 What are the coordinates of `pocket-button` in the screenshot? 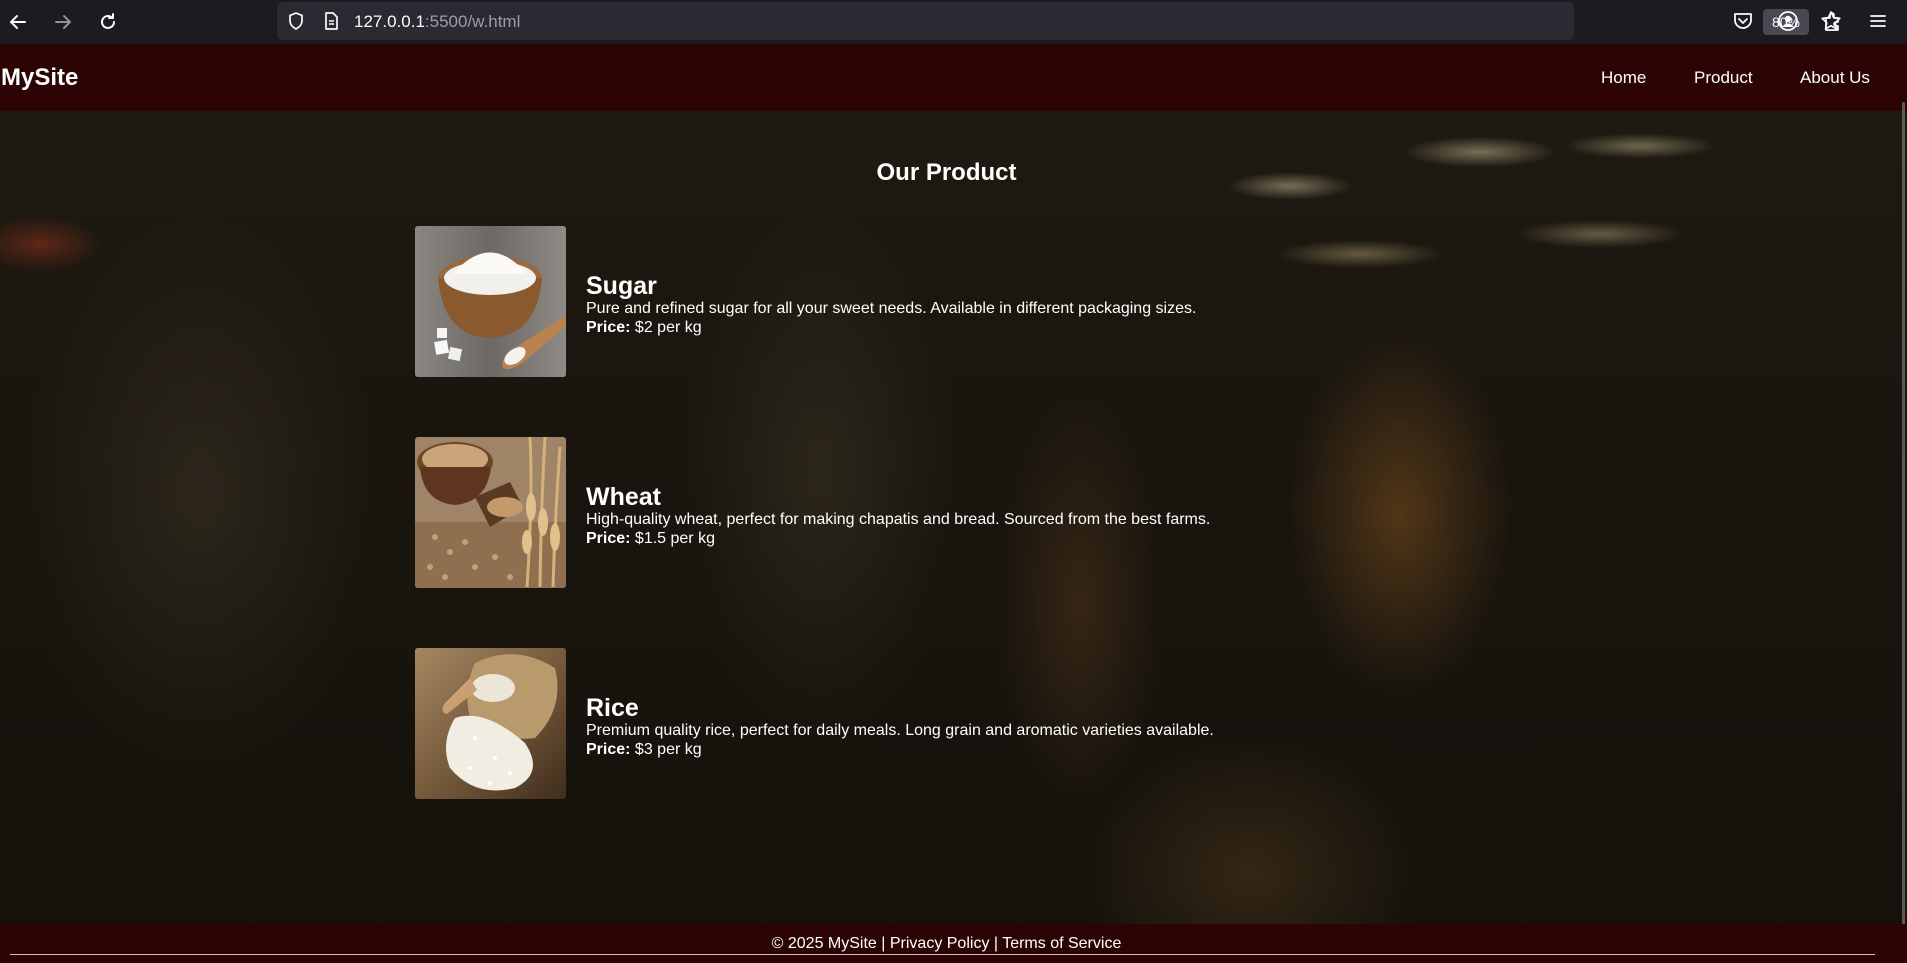 It's located at (1743, 21).